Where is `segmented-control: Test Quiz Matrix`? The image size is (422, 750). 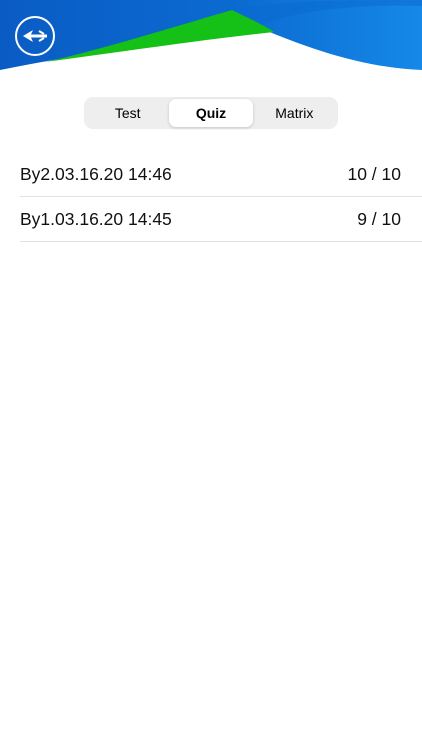
segmented-control: Test Quiz Matrix is located at coordinates (211, 113).